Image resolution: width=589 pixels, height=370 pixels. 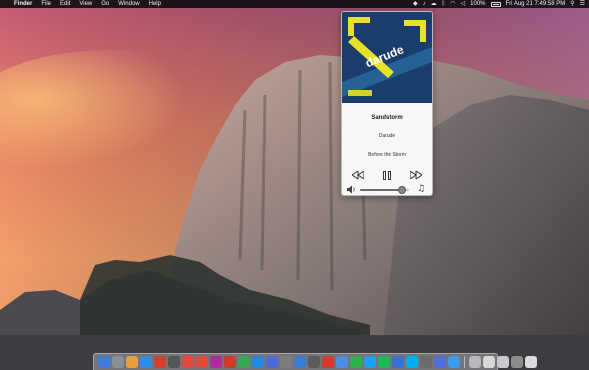 I want to click on dock, so click(x=315, y=361).